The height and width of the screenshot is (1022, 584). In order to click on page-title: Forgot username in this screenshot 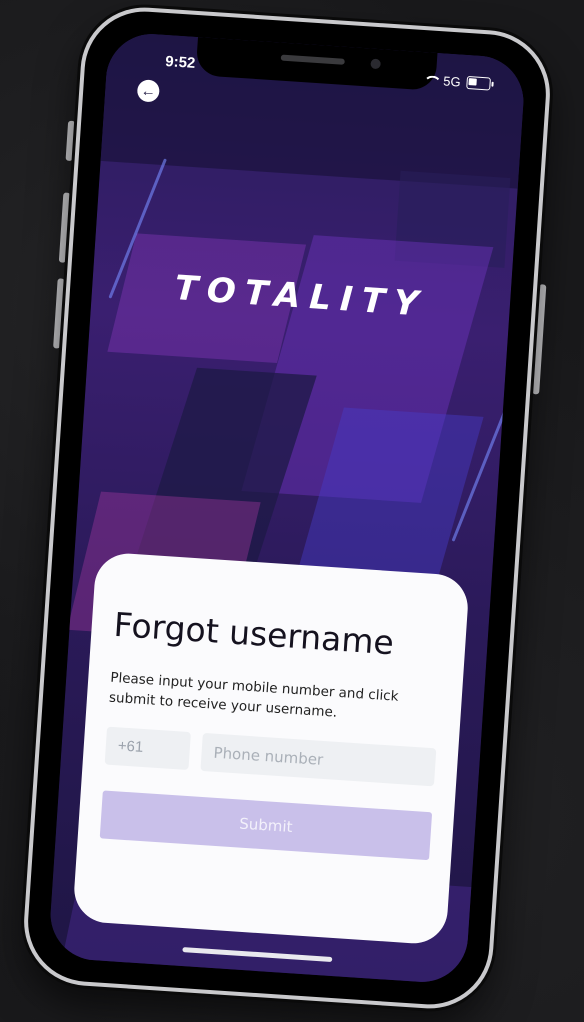, I will do `click(254, 633)`.